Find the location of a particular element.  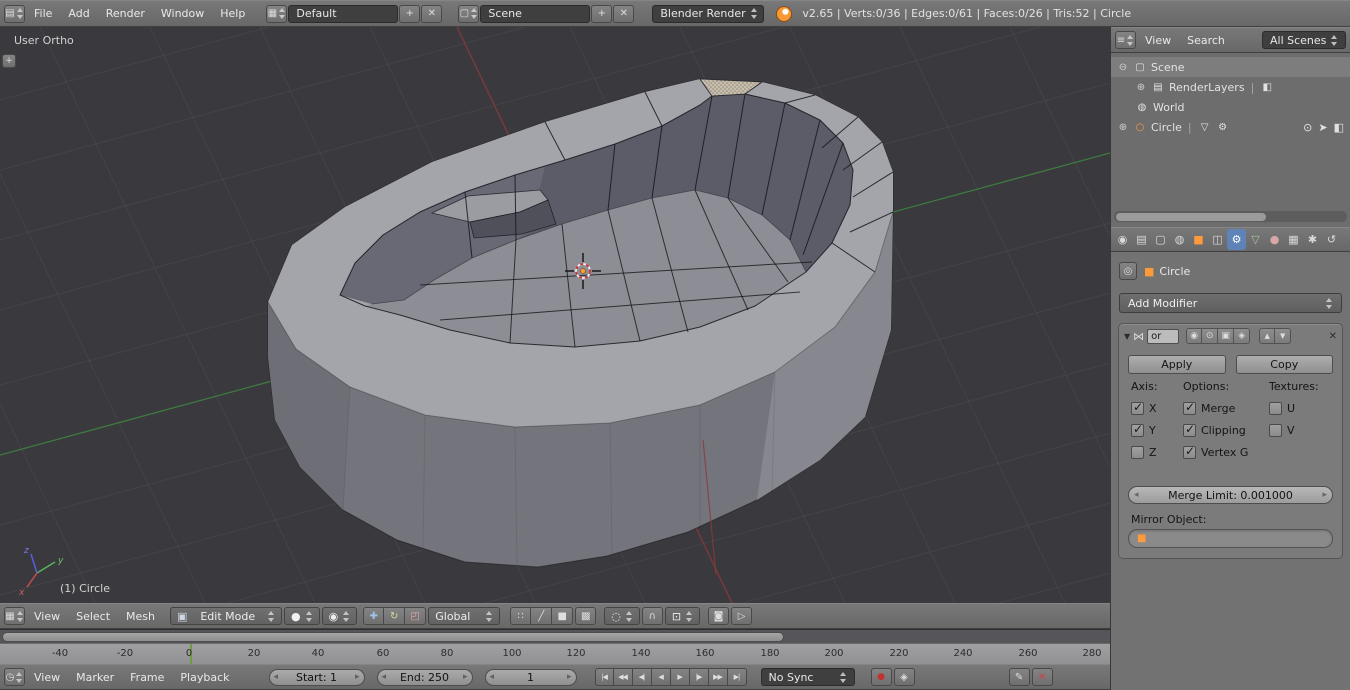

properties-tab-physics: ↺ is located at coordinates (1331, 239).